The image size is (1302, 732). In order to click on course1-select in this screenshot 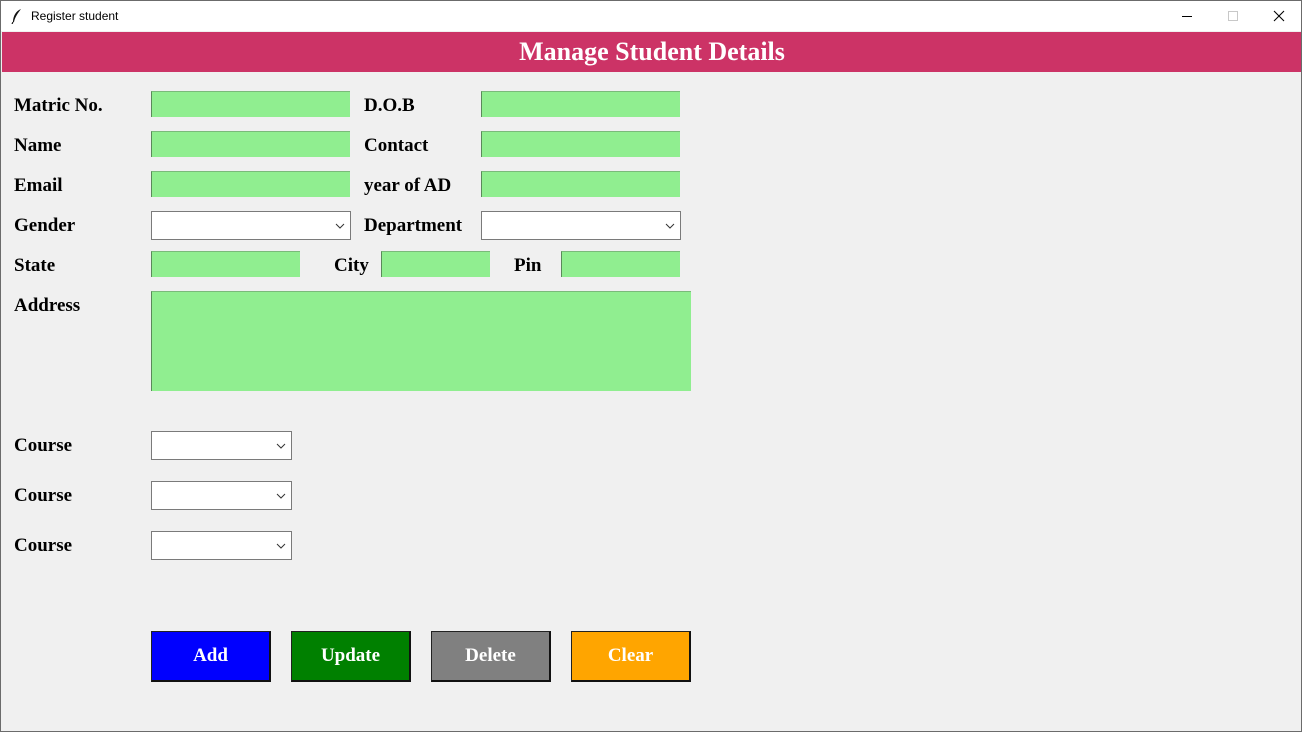, I will do `click(221, 445)`.